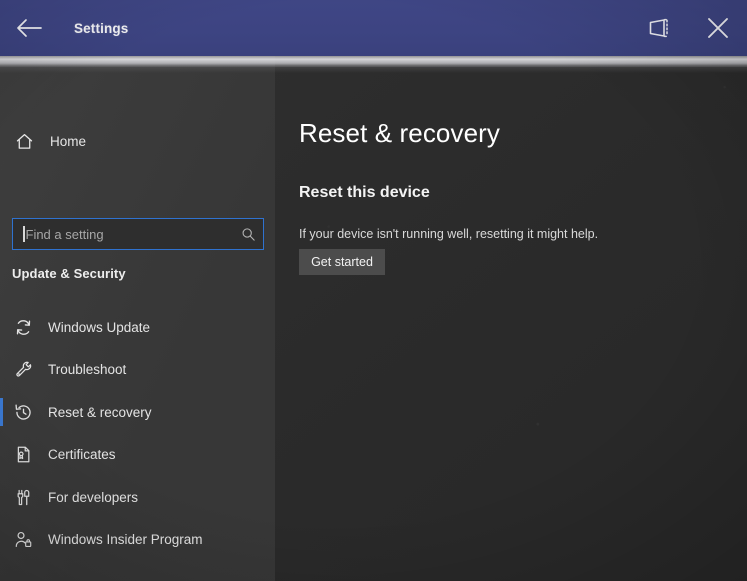 Image resolution: width=747 pixels, height=581 pixels. Describe the element at coordinates (137, 141) in the screenshot. I see `sidebar-item-home: Home` at that location.